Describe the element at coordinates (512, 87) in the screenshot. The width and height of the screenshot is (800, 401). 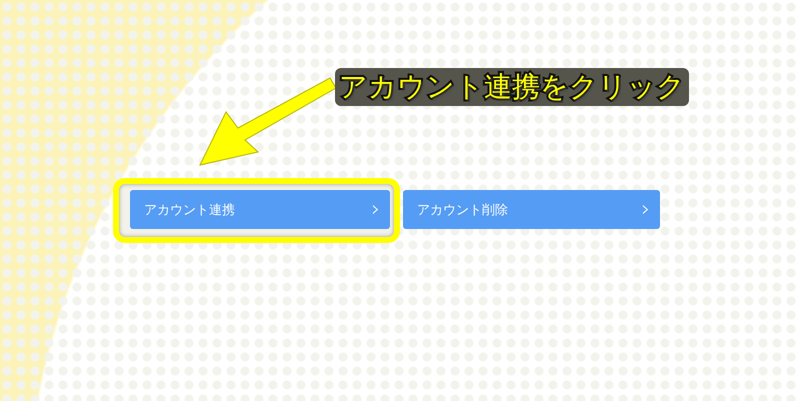
I see `callout-text: アカウント連携をクリック` at that location.